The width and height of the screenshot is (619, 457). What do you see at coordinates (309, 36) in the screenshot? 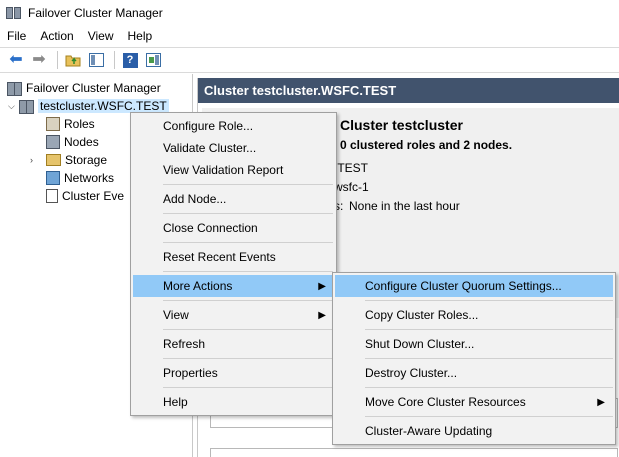
I see `menu-bar: File Action View Help` at bounding box center [309, 36].